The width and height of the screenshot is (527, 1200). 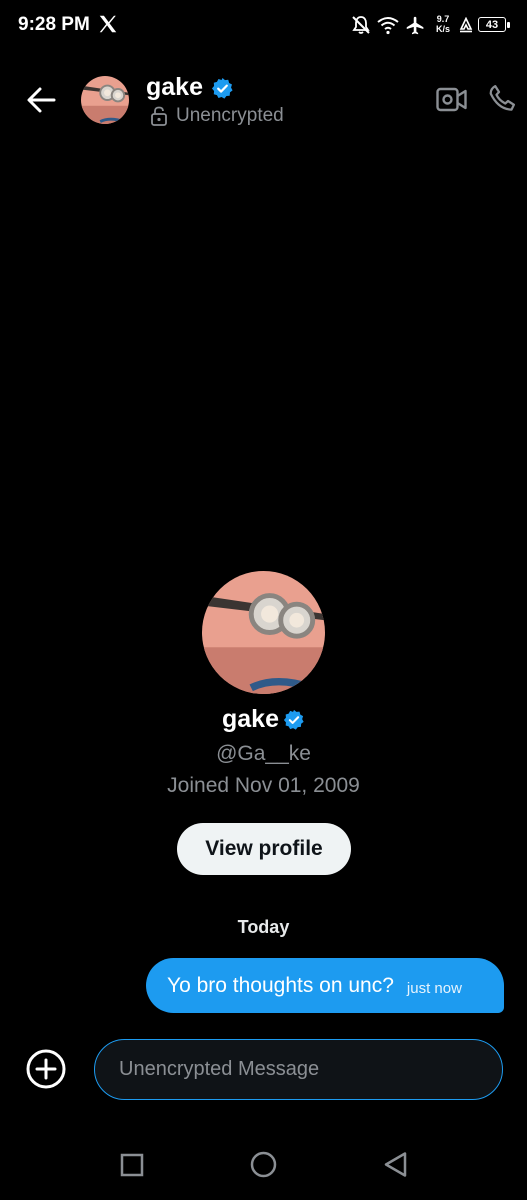 I want to click on profile-name-row: gake, so click(x=263, y=719).